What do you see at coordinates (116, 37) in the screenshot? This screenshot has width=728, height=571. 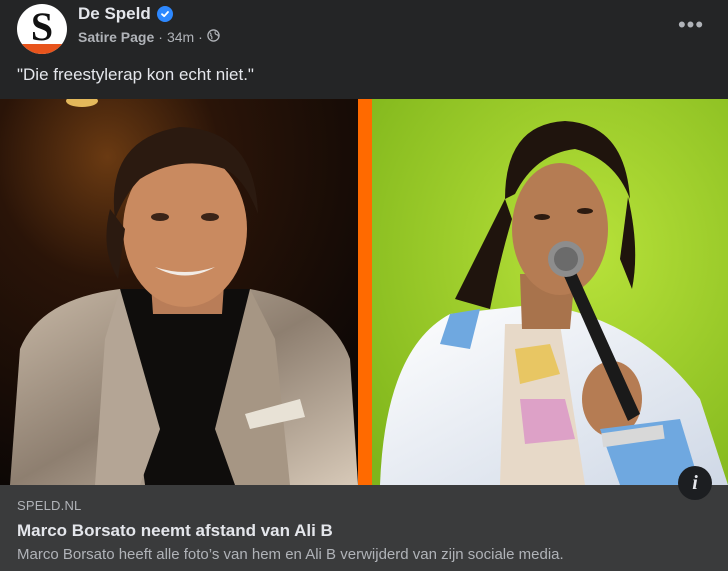 I see `page-category: Satire Page` at bounding box center [116, 37].